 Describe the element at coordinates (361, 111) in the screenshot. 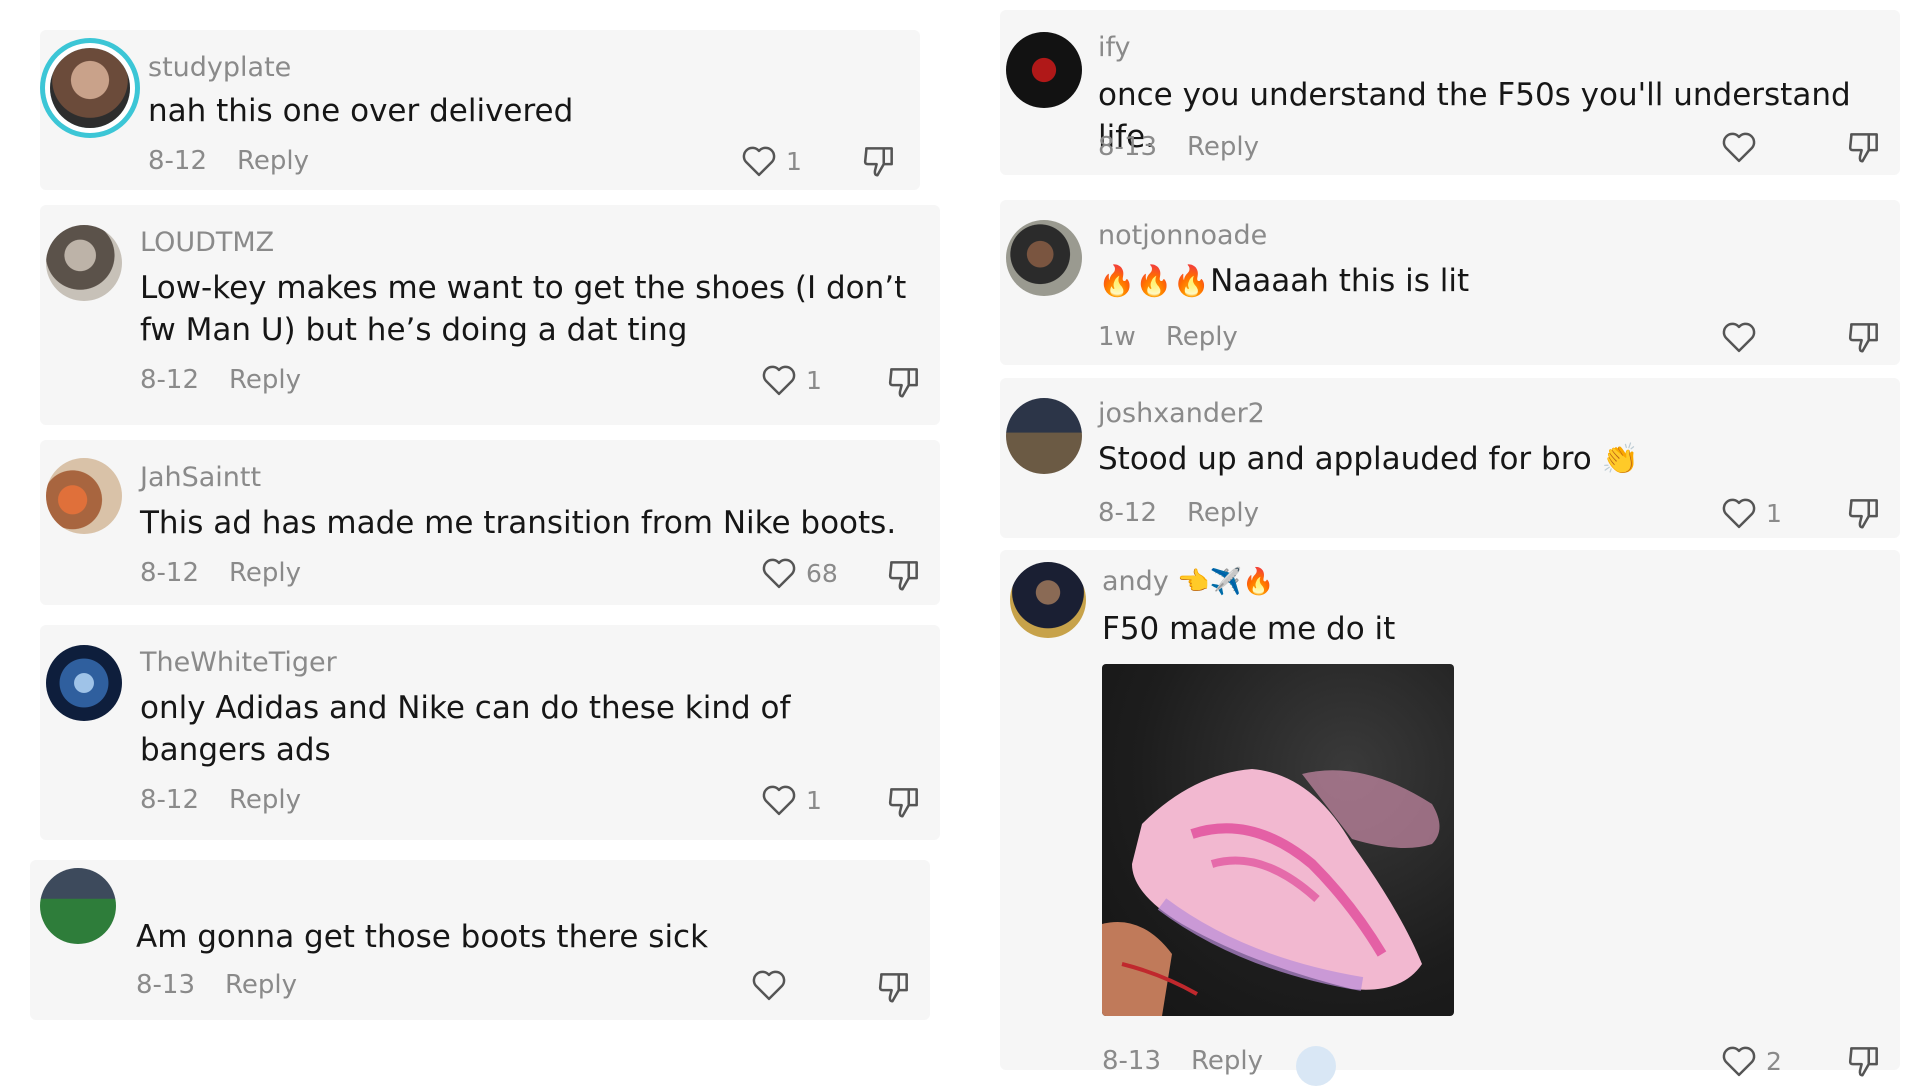

I see `comment-text: nah this one over delivered` at that location.